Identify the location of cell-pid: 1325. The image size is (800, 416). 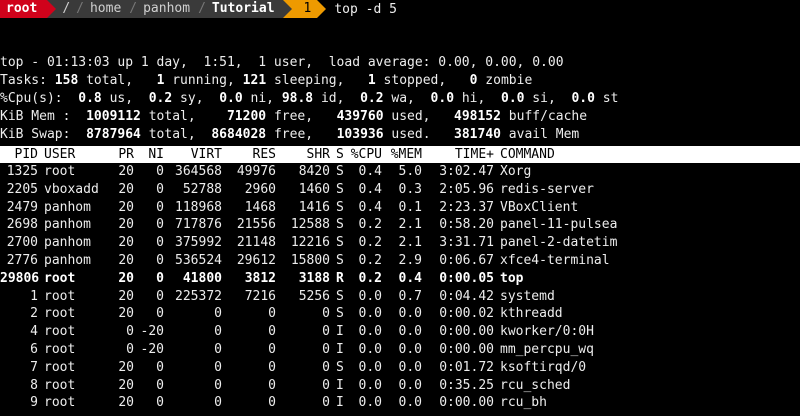
(22, 171).